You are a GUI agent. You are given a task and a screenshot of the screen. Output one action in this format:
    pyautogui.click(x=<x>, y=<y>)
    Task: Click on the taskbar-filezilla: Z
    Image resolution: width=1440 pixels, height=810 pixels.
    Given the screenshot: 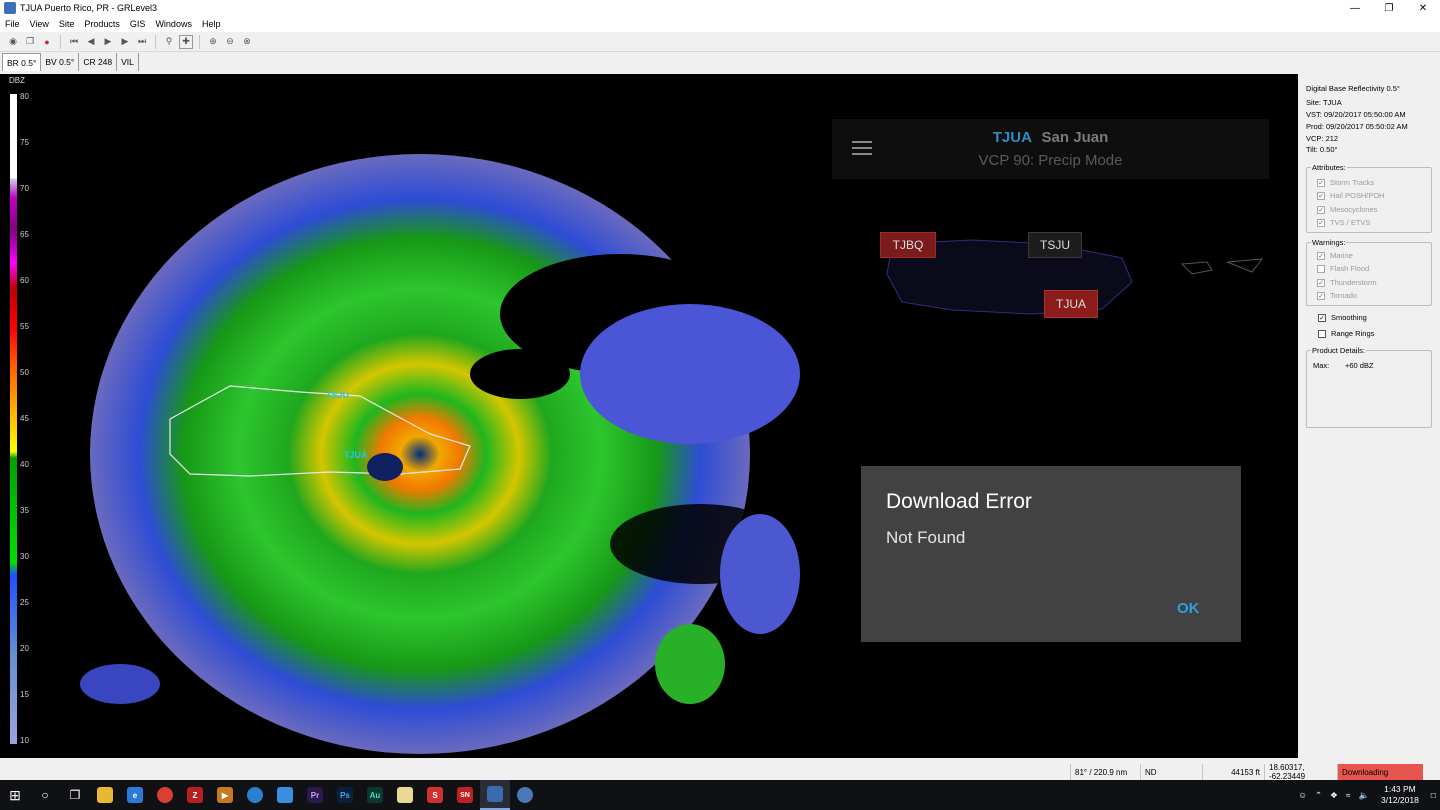 What is the action you would take?
    pyautogui.click(x=195, y=795)
    